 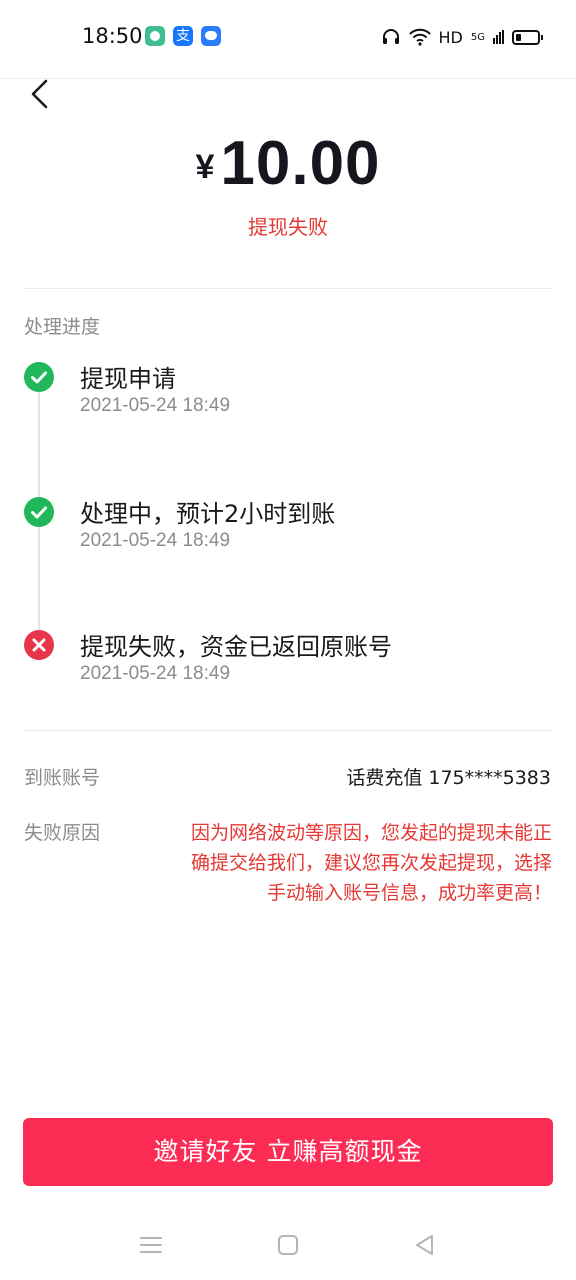 What do you see at coordinates (498, 37) in the screenshot?
I see `signal-icon` at bounding box center [498, 37].